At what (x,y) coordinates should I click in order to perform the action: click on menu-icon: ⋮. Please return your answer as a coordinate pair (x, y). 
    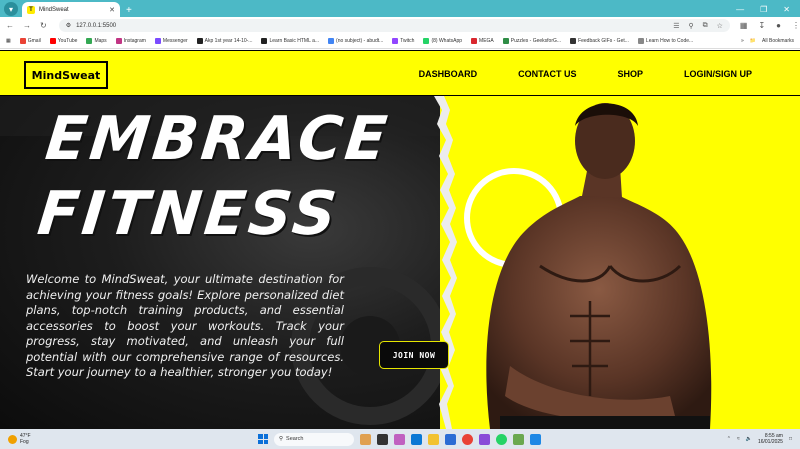
    Looking at the image, I should click on (796, 25).